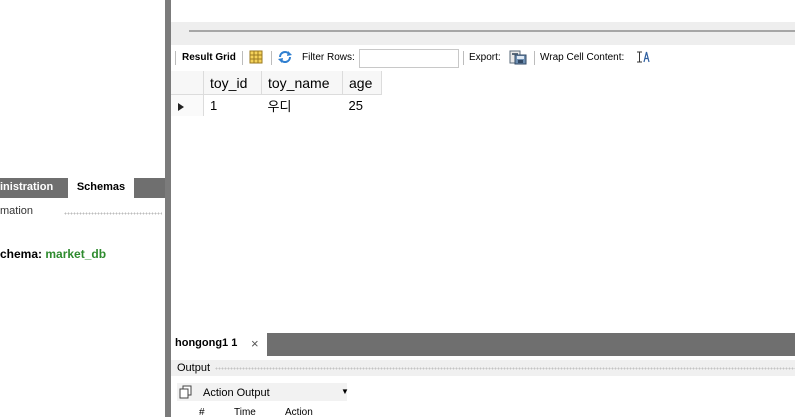 Image resolution: width=795 pixels, height=420 pixels. What do you see at coordinates (34, 188) in the screenshot?
I see `tab-administration: inistration` at bounding box center [34, 188].